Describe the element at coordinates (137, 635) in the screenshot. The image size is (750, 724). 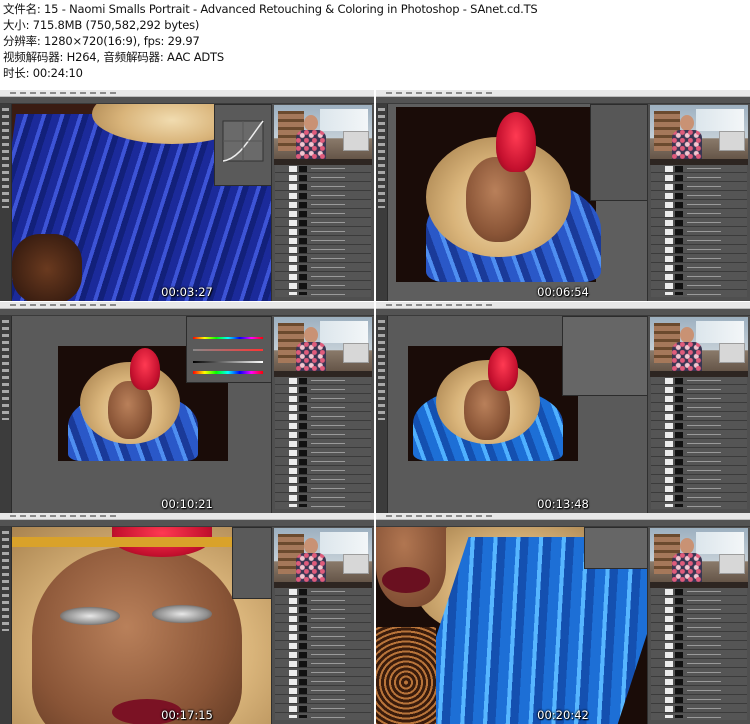
I see `face-closeup` at that location.